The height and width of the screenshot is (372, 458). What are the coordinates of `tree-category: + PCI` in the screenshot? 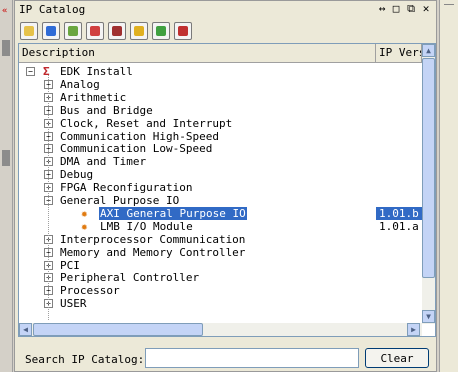 It's located at (220, 265).